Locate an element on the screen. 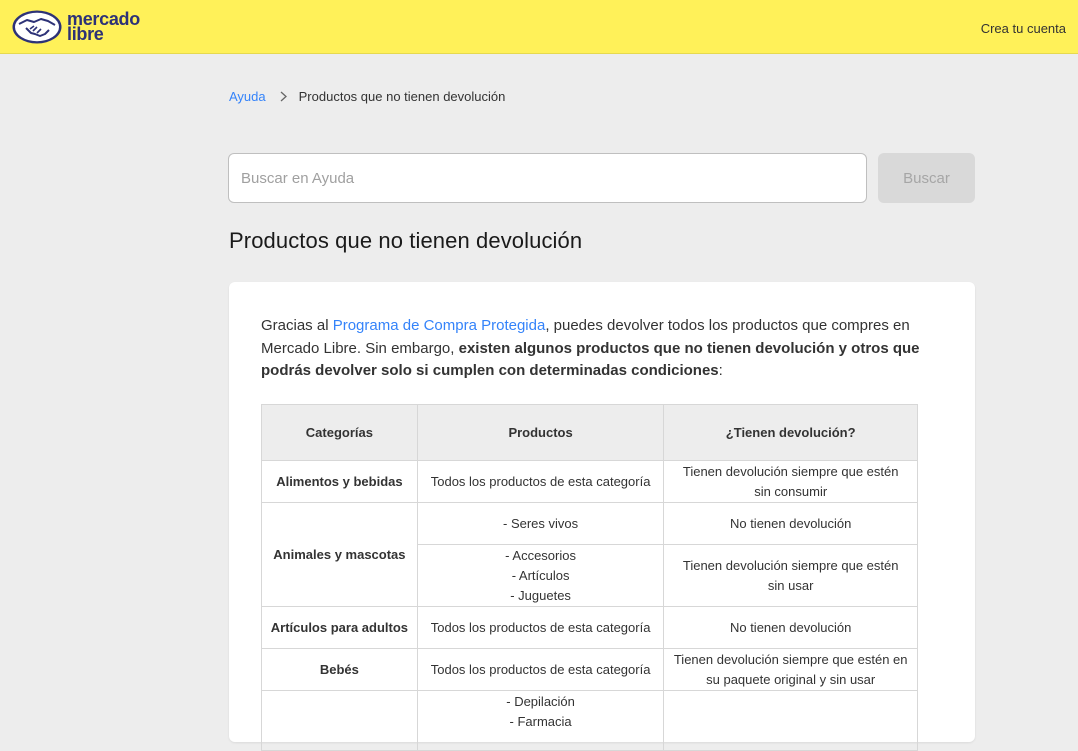 The height and width of the screenshot is (751, 1078). search-input is located at coordinates (547, 178).